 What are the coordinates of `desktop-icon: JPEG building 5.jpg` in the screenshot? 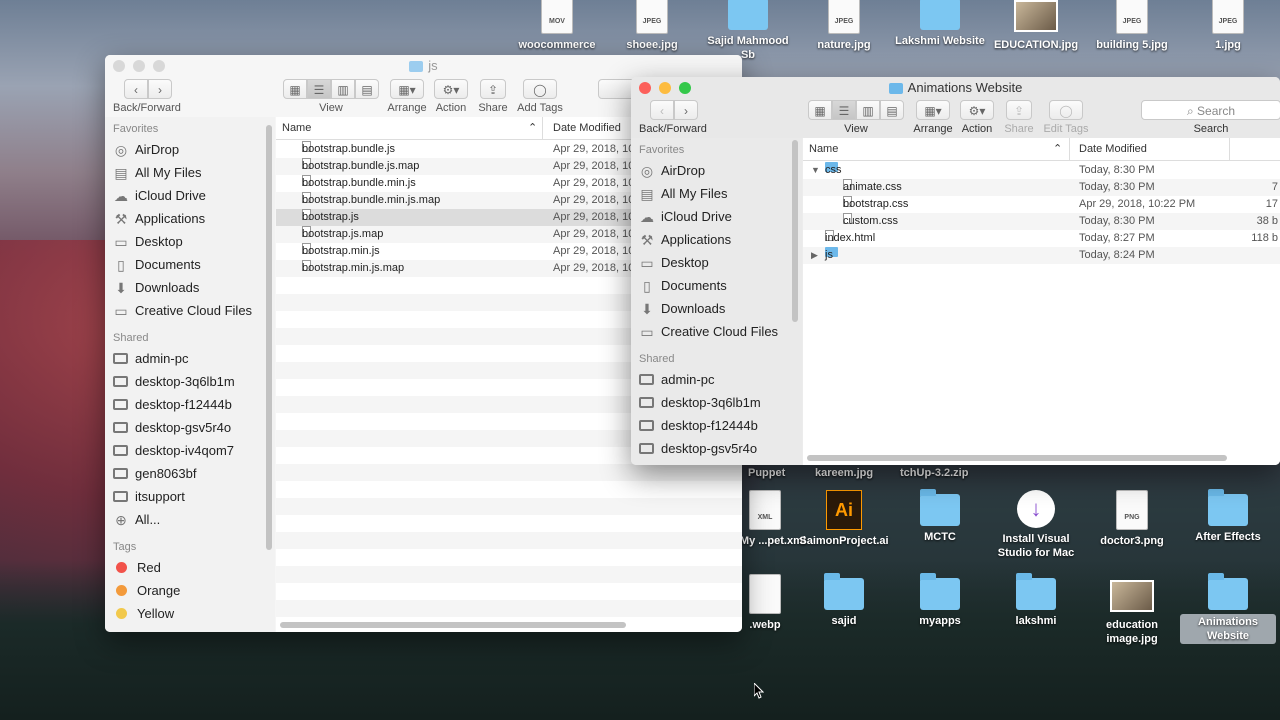 It's located at (1132, 26).